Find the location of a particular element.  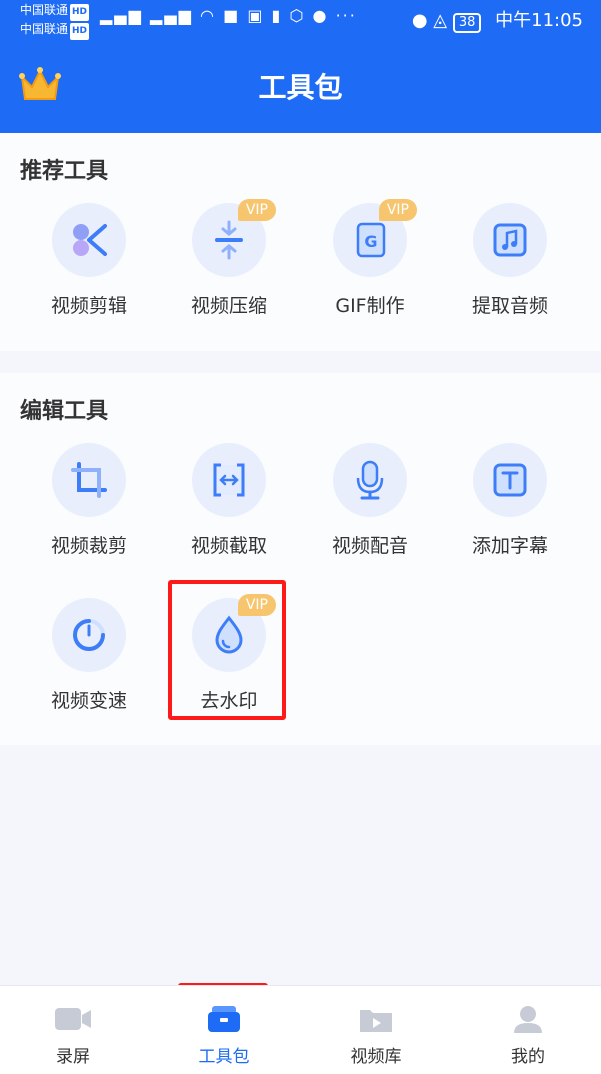

tool-extract-audio: 提取音频 is located at coordinates (510, 260).